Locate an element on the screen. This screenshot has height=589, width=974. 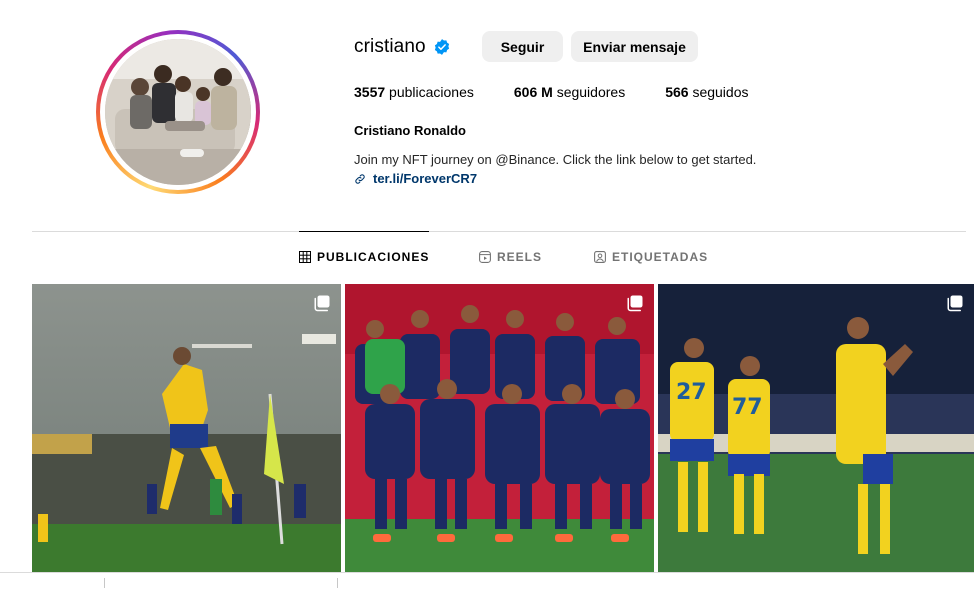
profile-avatar-story-ring is located at coordinates (178, 112).